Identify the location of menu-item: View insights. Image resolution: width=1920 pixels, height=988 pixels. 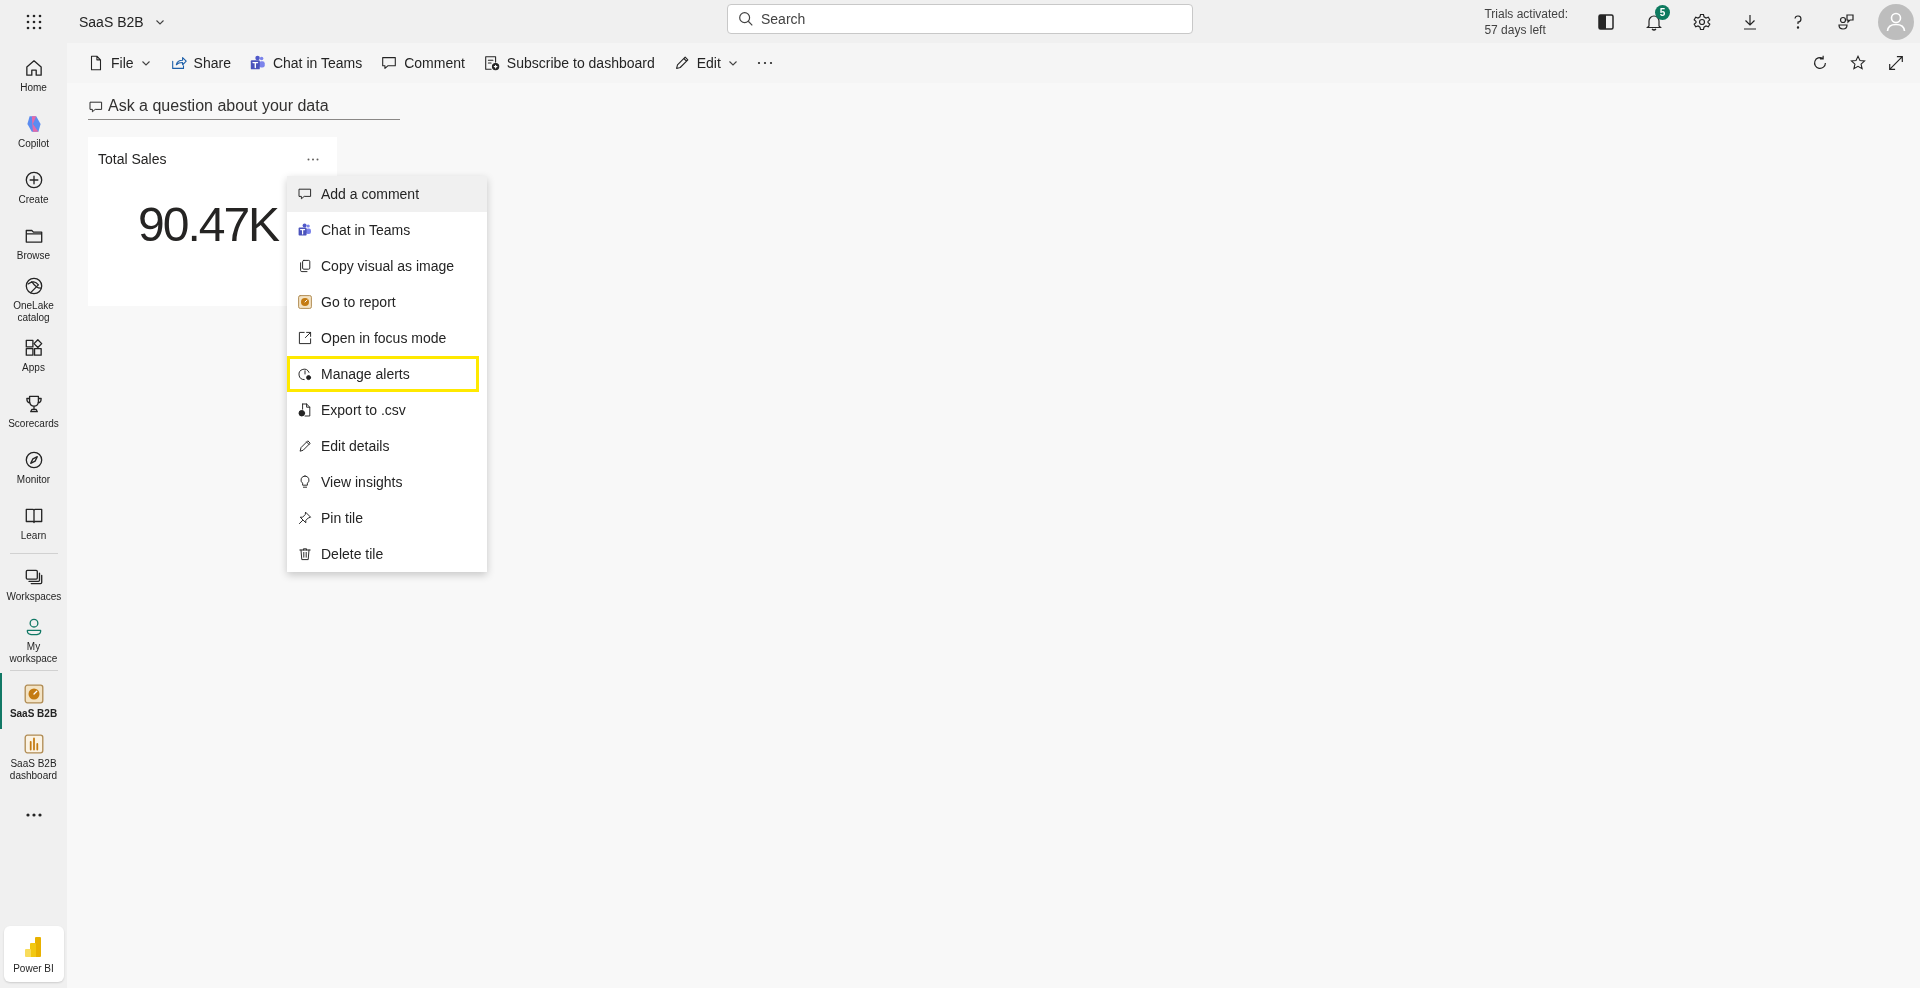
(387, 482).